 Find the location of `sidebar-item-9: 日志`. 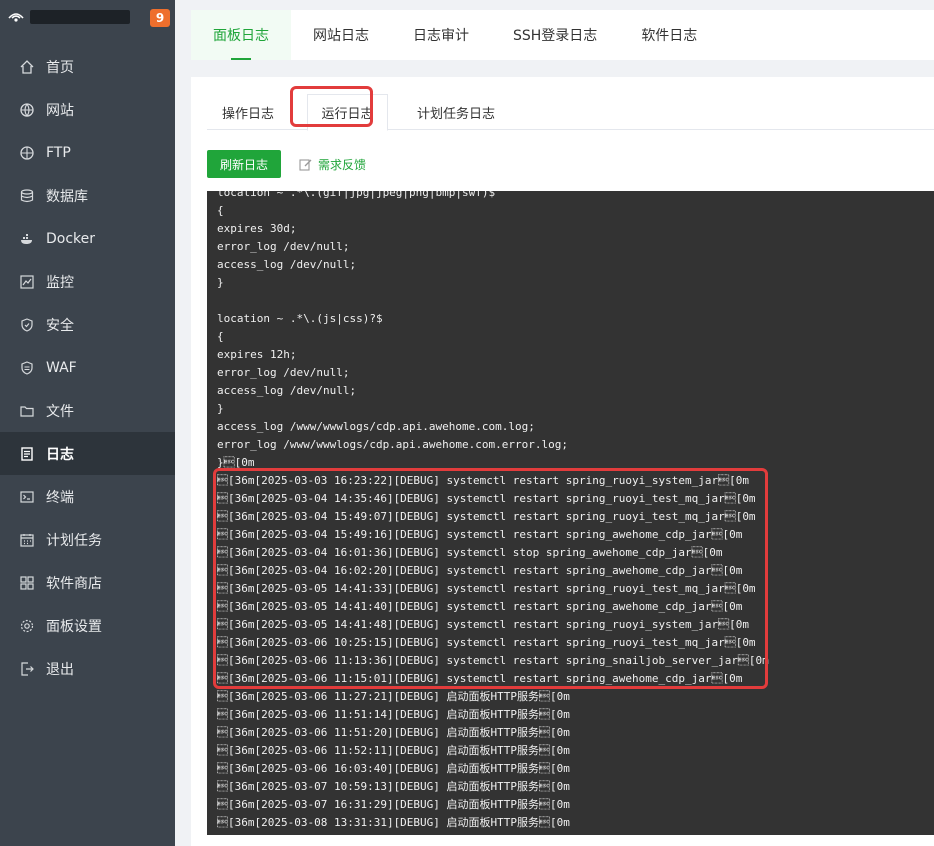

sidebar-item-9: 日志 is located at coordinates (87, 453).